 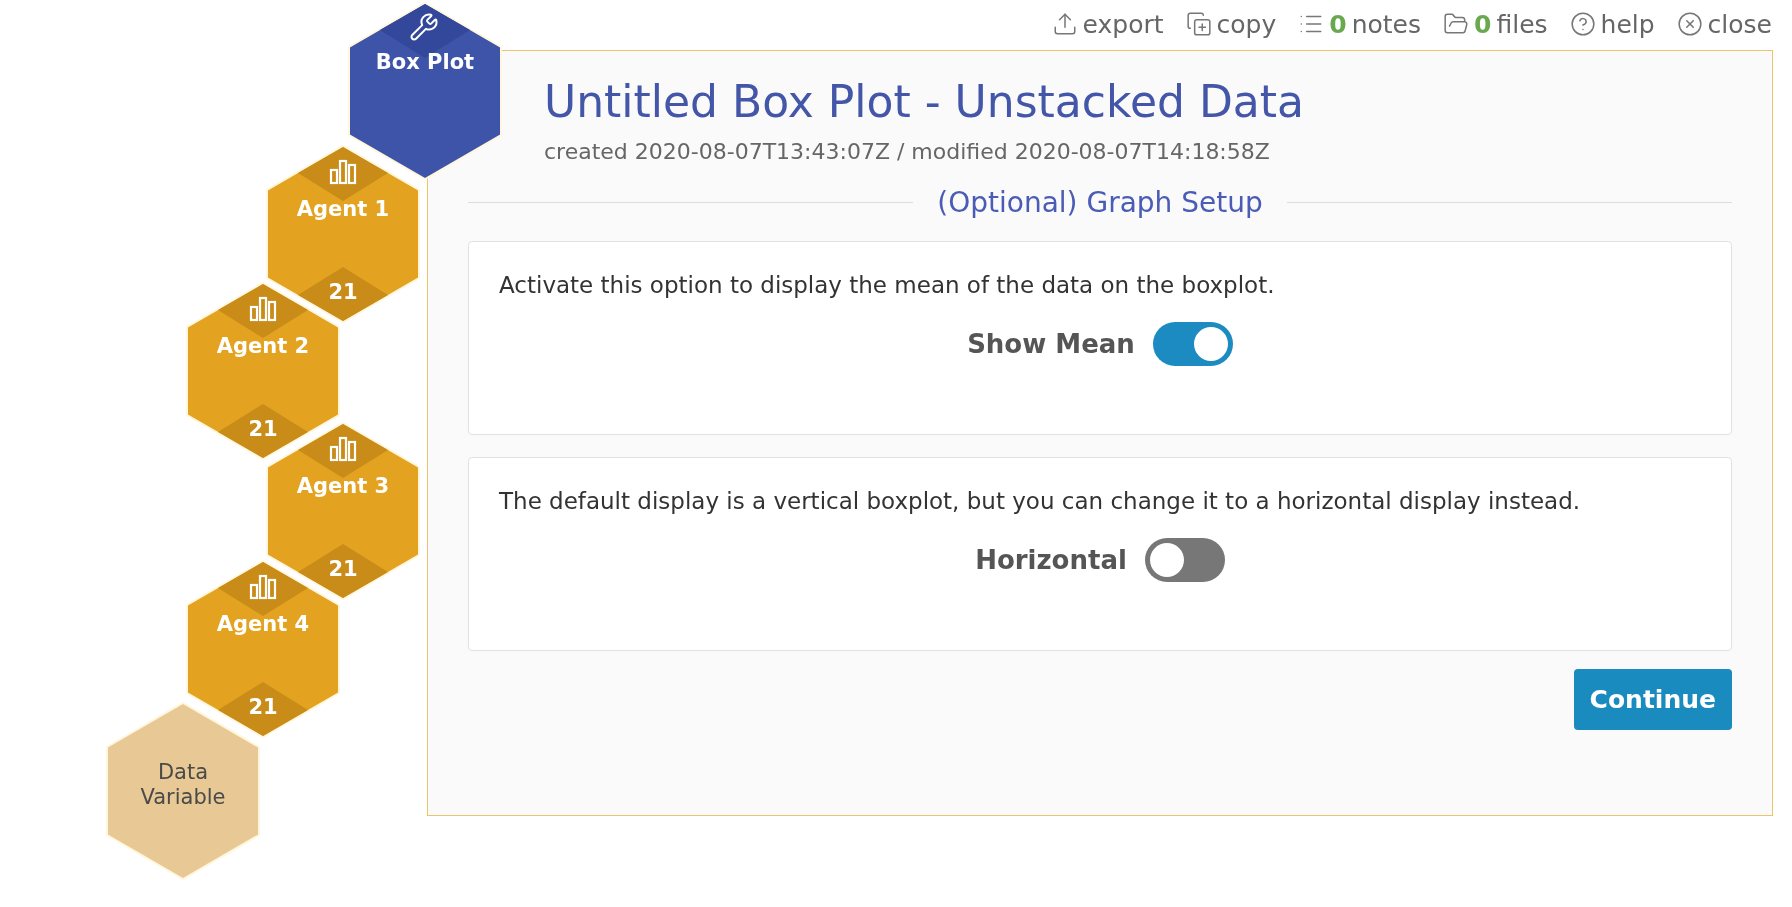 What do you see at coordinates (924, 102) in the screenshot?
I see `panel-title: Untitled Box Plot - Unstacked Data` at bounding box center [924, 102].